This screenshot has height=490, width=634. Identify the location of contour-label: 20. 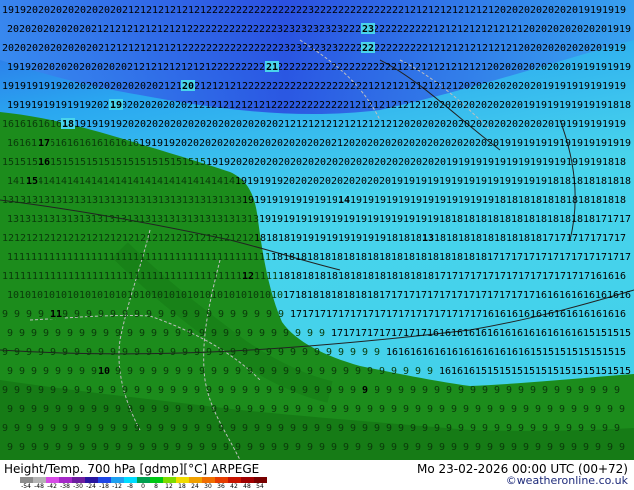
(188, 86).